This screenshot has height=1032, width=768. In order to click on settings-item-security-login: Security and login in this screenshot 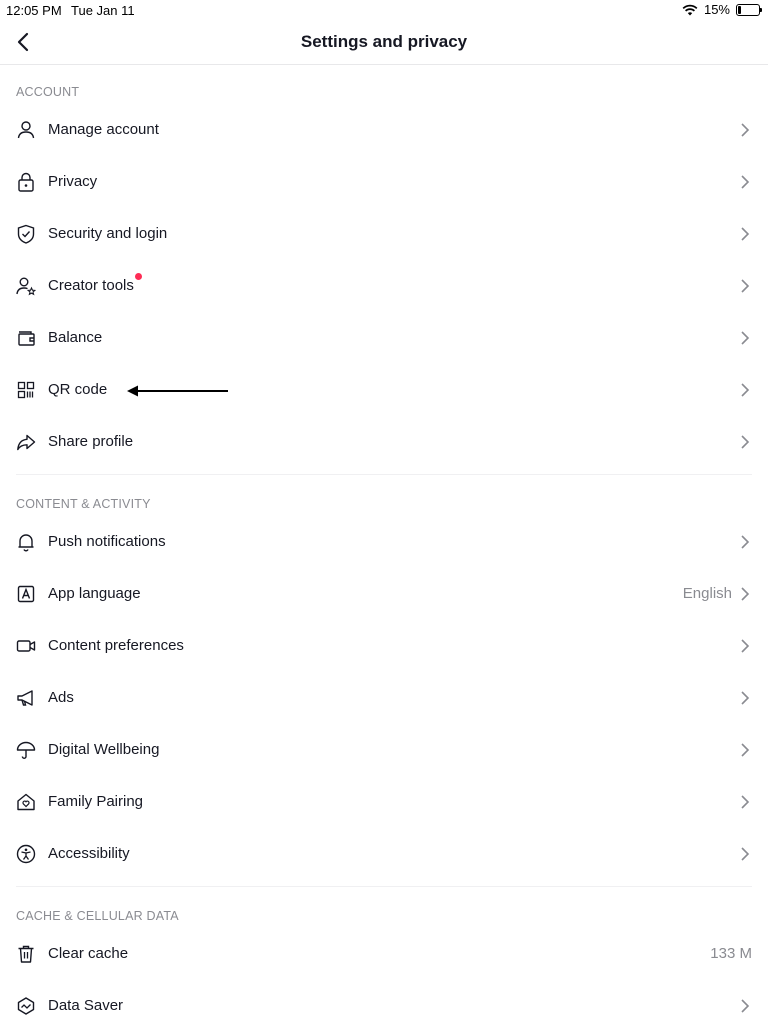, I will do `click(384, 234)`.